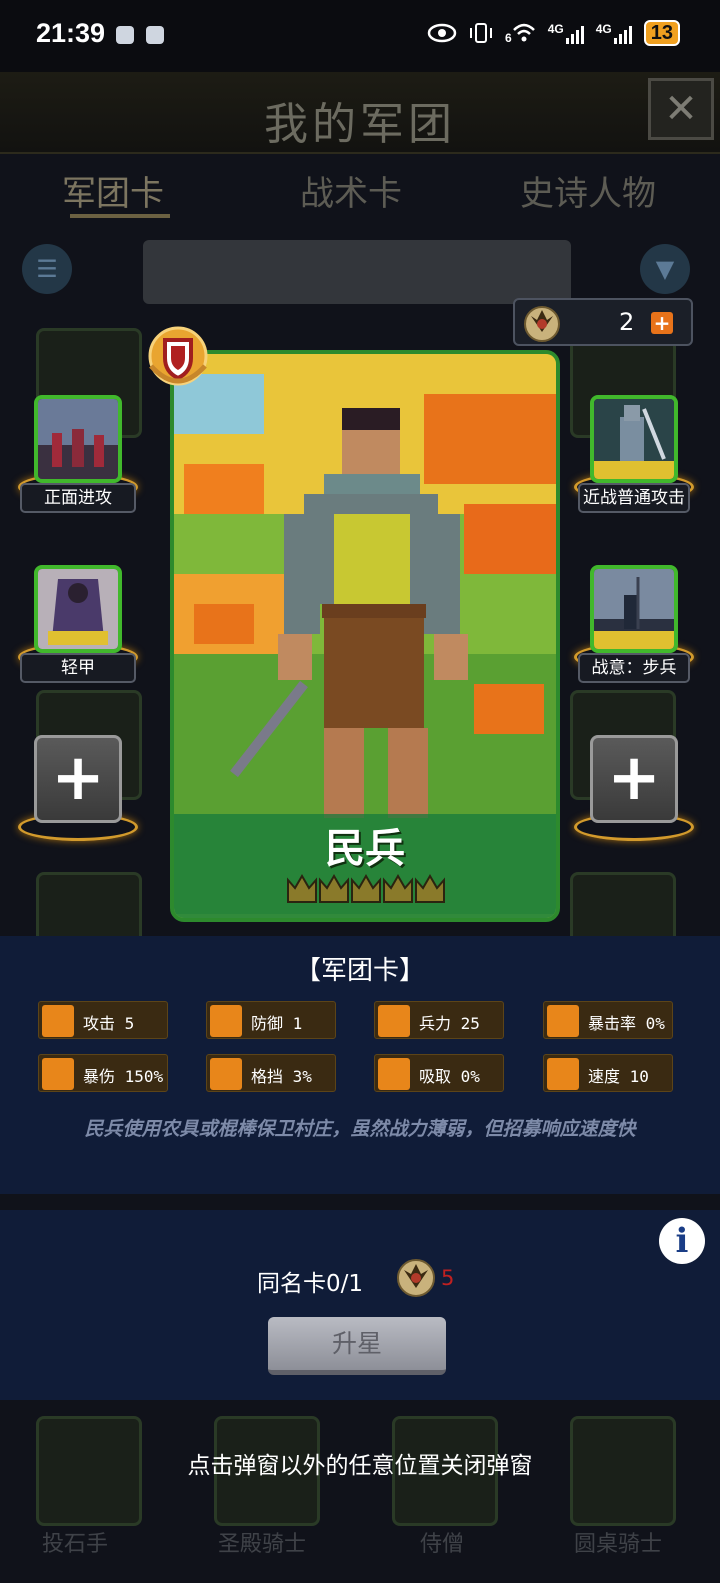 This screenshot has width=720, height=1583. Describe the element at coordinates (226, 1074) in the screenshot. I see `parry-icon` at that location.